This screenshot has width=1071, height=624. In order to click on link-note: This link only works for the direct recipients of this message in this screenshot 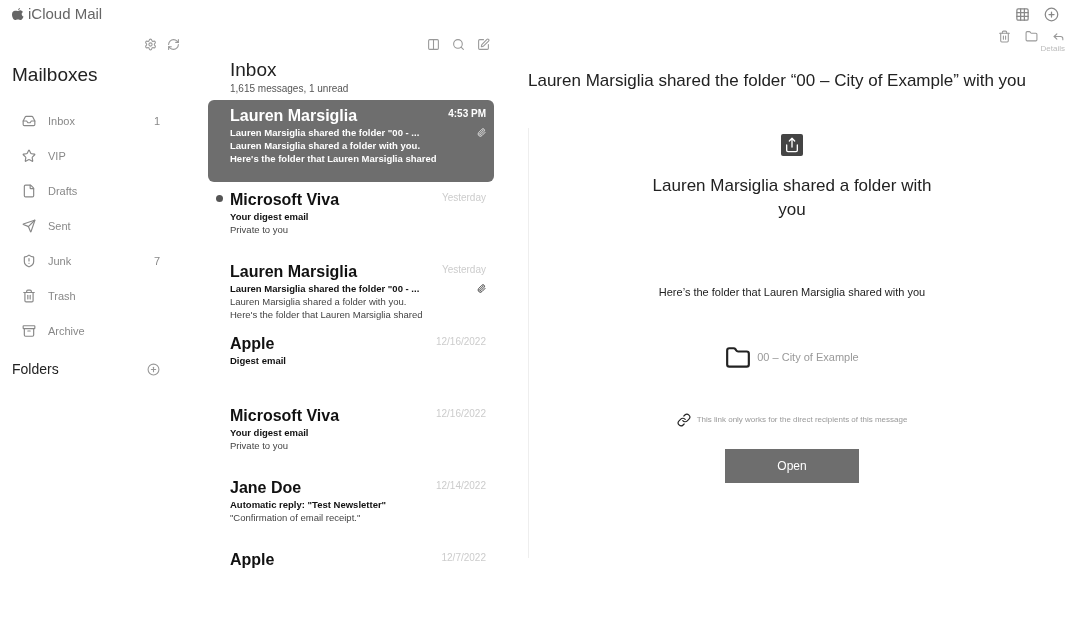, I will do `click(802, 419)`.